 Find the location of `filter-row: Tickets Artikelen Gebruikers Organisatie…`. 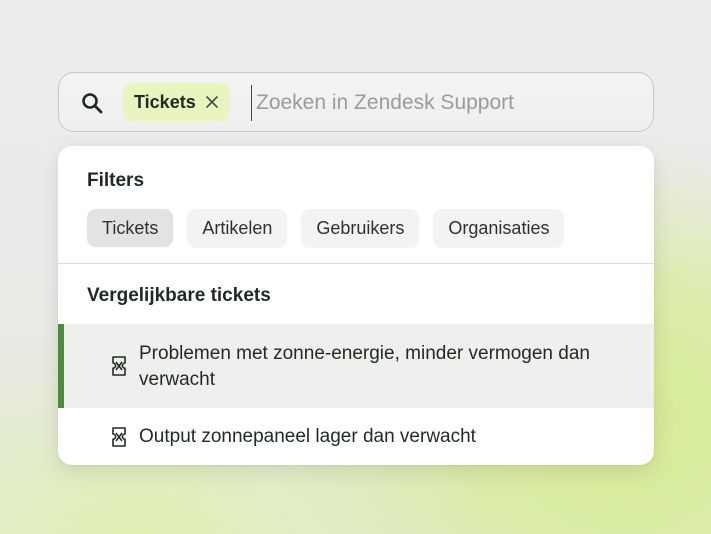

filter-row: Tickets Artikelen Gebruikers Organisatie… is located at coordinates (326, 228).